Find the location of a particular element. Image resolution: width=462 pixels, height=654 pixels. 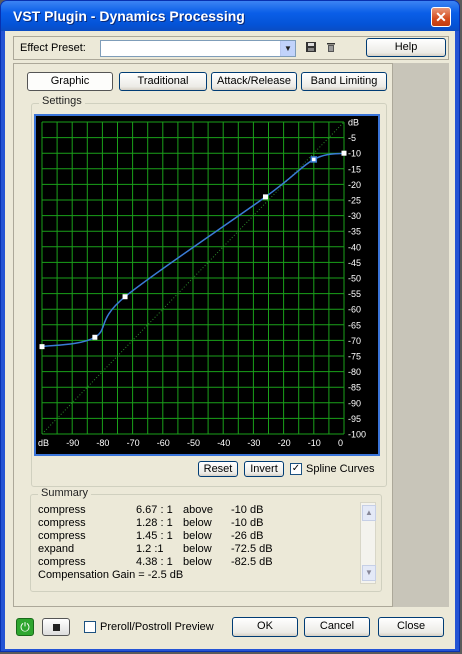

summary-threshold: -82.5 dB is located at coordinates (252, 562).